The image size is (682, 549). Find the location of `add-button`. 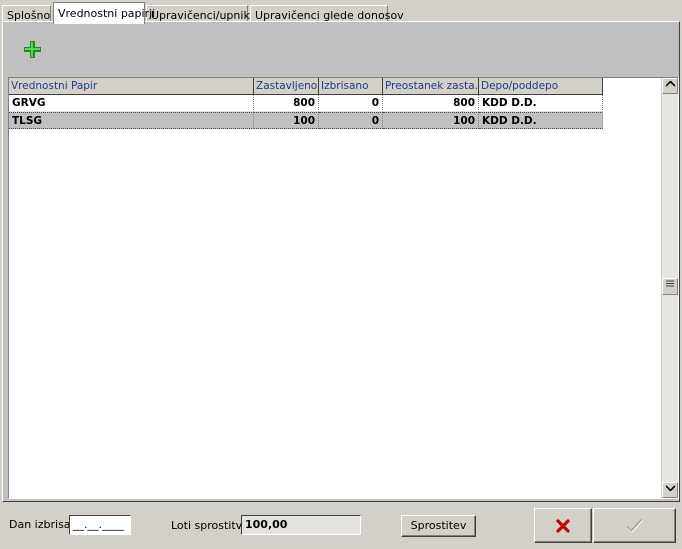

add-button is located at coordinates (33, 50).